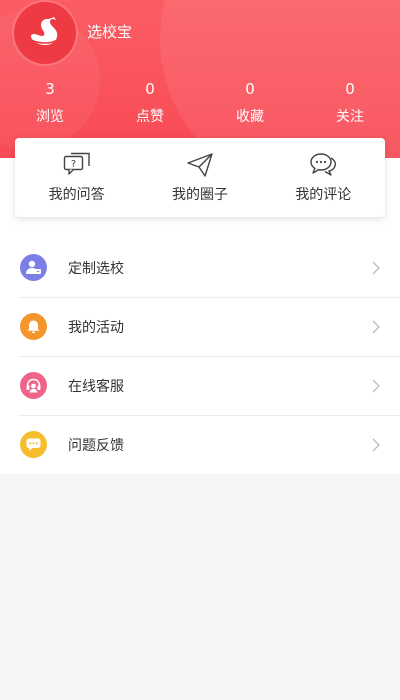  What do you see at coordinates (250, 117) in the screenshot?
I see `stat-label: 收藏` at bounding box center [250, 117].